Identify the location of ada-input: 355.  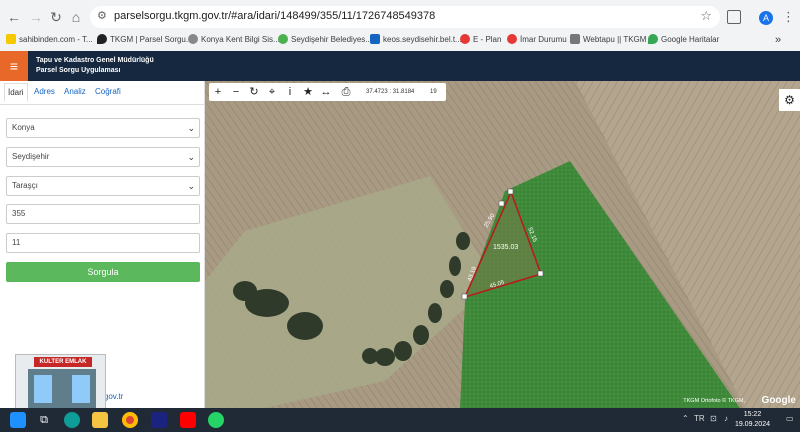
(103, 214).